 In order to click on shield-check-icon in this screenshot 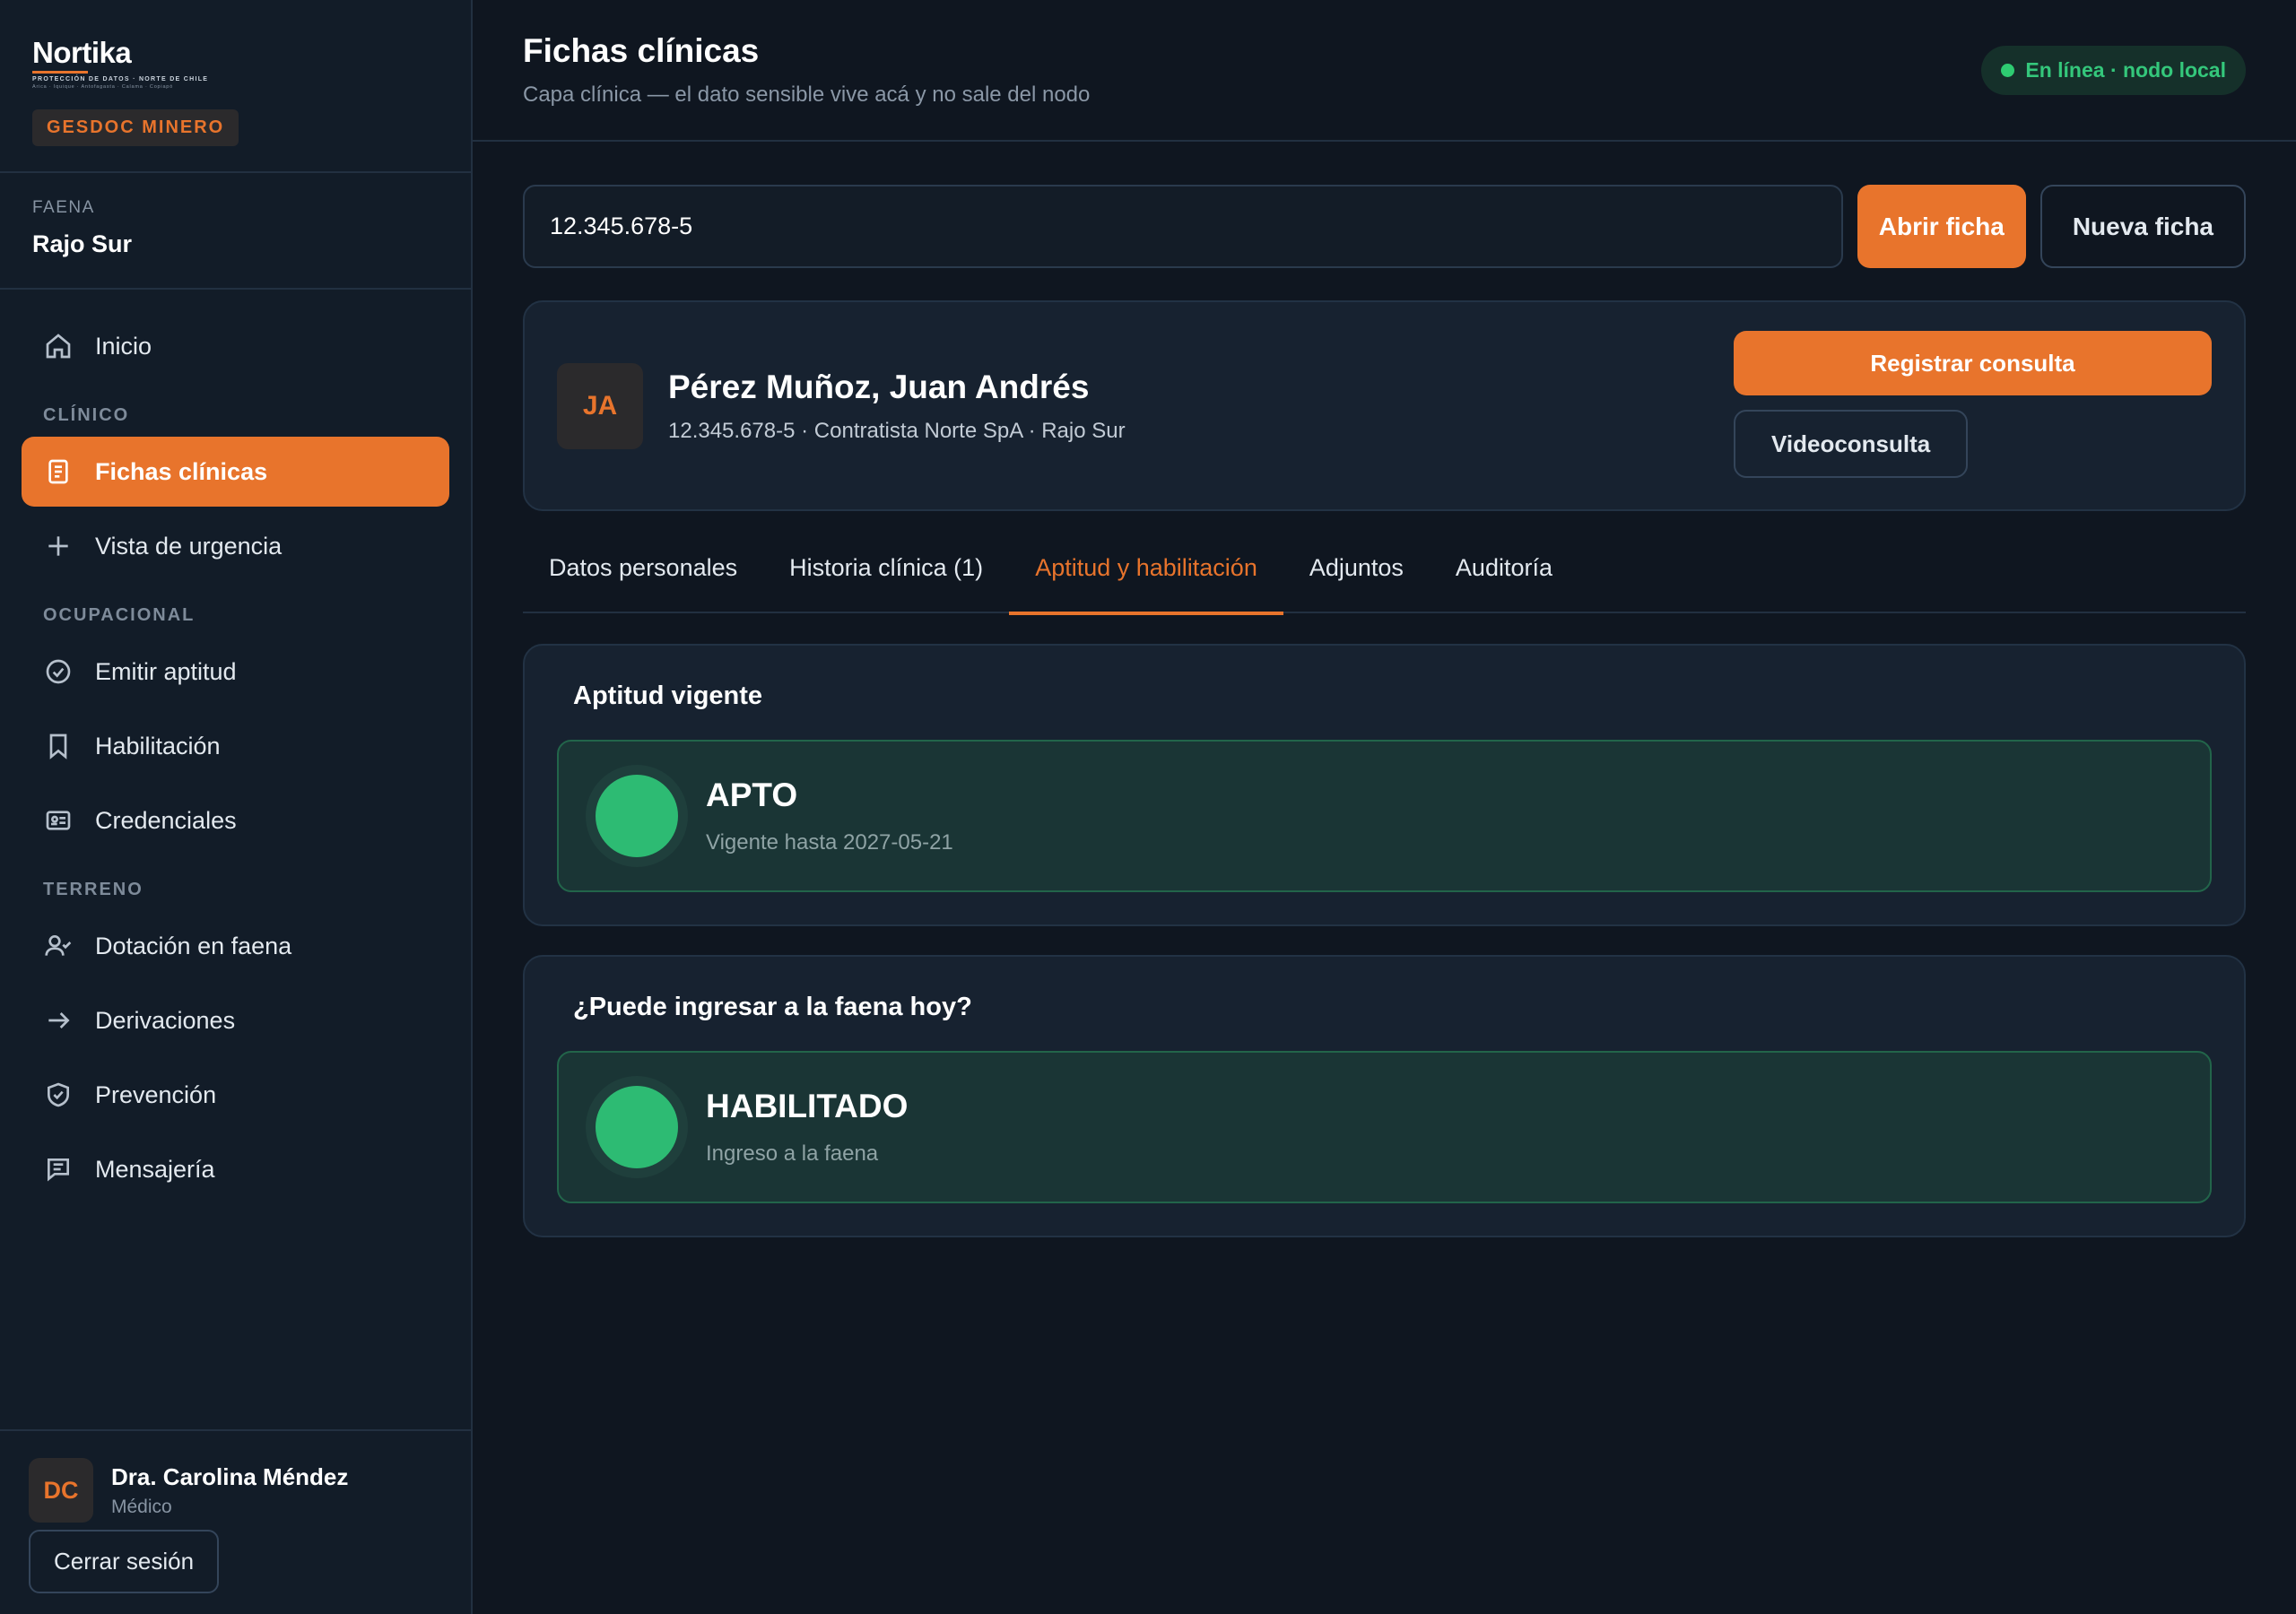, I will do `click(58, 1095)`.